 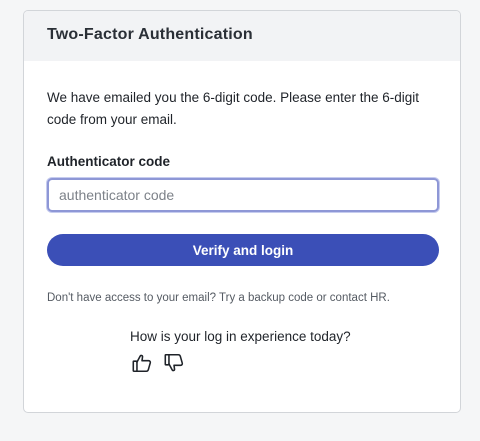 What do you see at coordinates (109, 161) in the screenshot?
I see `authenticator-code-label: Authenticator code` at bounding box center [109, 161].